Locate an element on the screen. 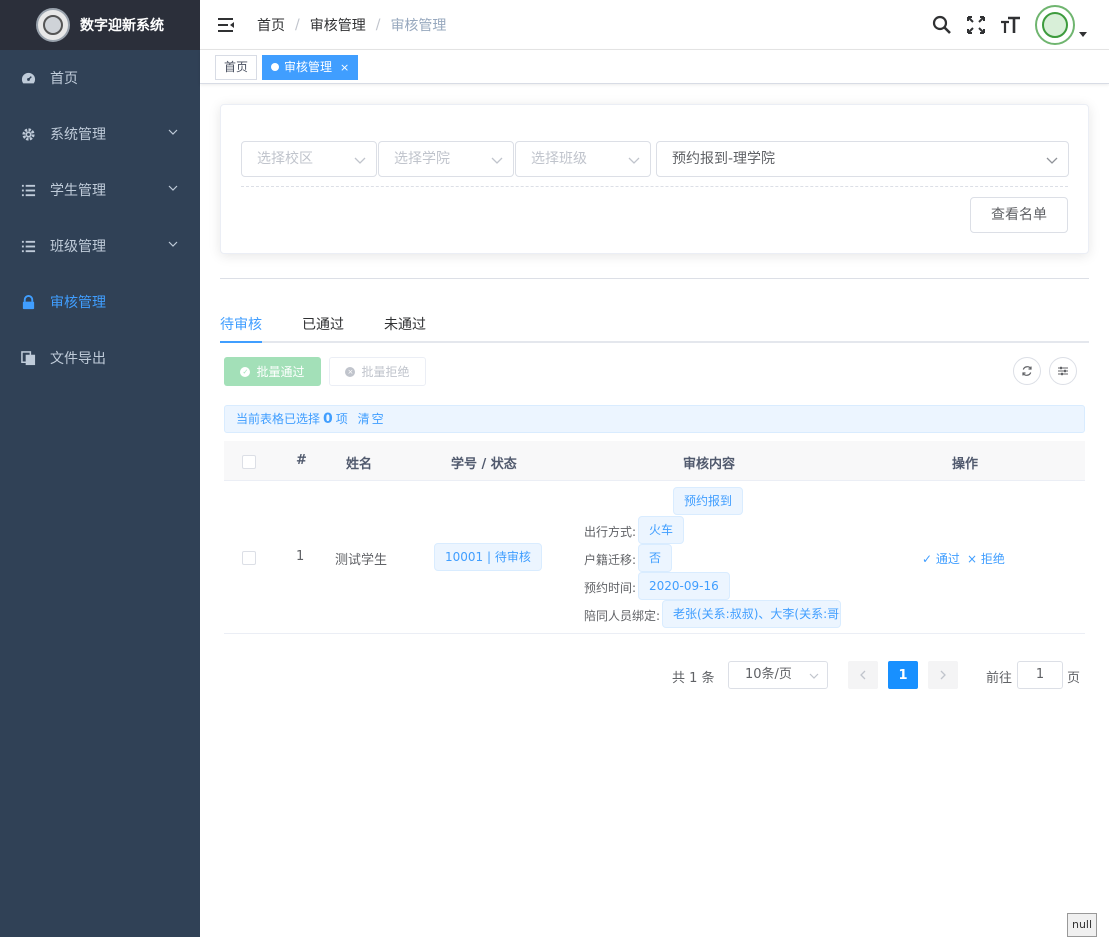 This screenshot has height=937, width=1109. table-header: # 姓名 学号 / 状态 审核内容 操作 is located at coordinates (654, 461).